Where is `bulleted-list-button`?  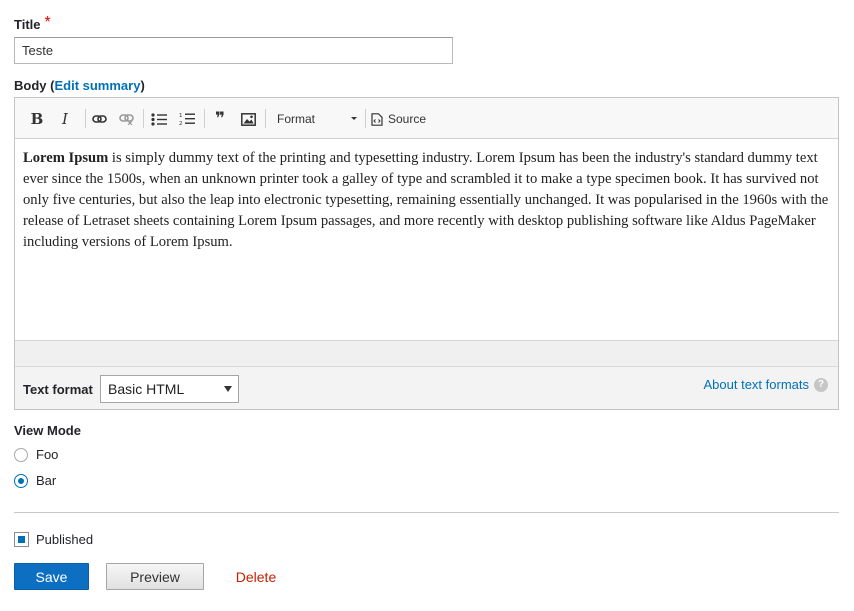
bulleted-list-button is located at coordinates (159, 119).